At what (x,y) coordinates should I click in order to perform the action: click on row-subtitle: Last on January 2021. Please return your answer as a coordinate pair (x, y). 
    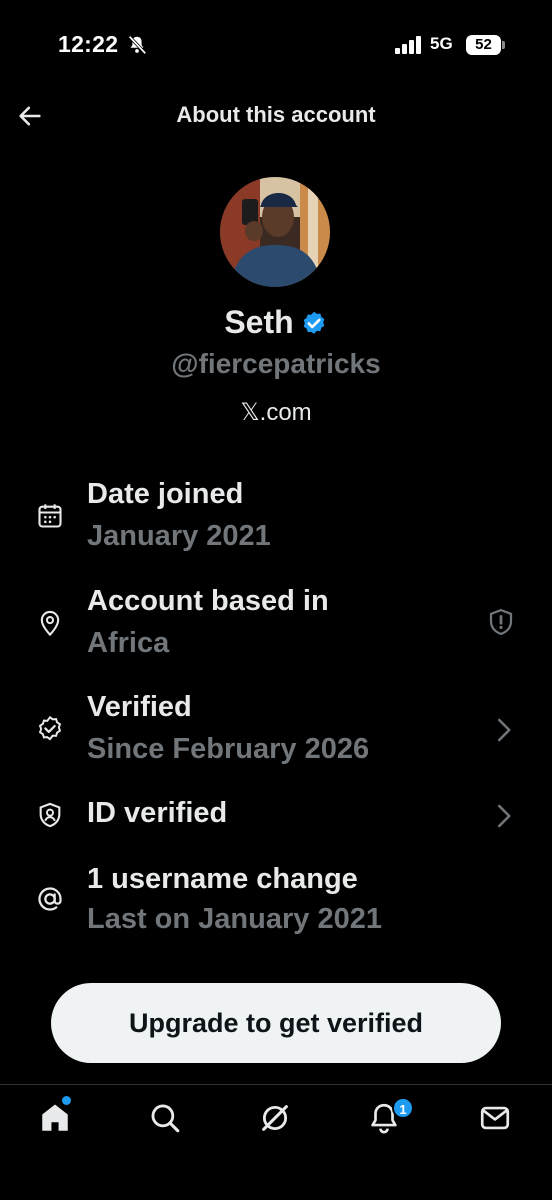
    Looking at the image, I should click on (234, 919).